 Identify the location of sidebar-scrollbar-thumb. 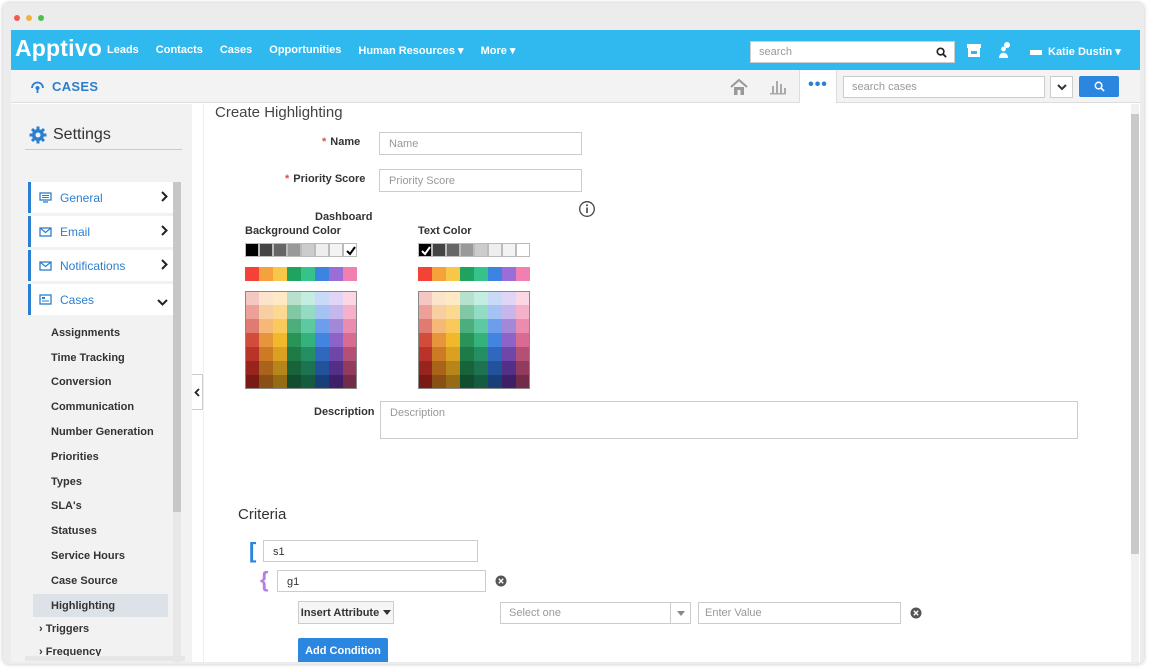
(177, 347).